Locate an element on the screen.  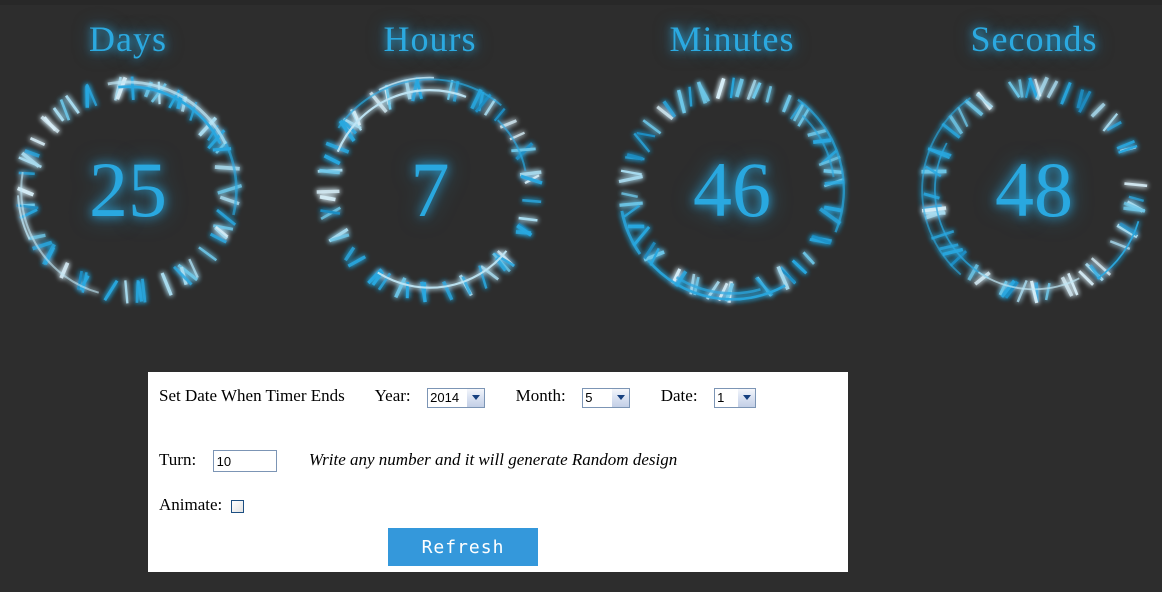
counter-seconds: Seconds 48 is located at coordinates (1025, 183).